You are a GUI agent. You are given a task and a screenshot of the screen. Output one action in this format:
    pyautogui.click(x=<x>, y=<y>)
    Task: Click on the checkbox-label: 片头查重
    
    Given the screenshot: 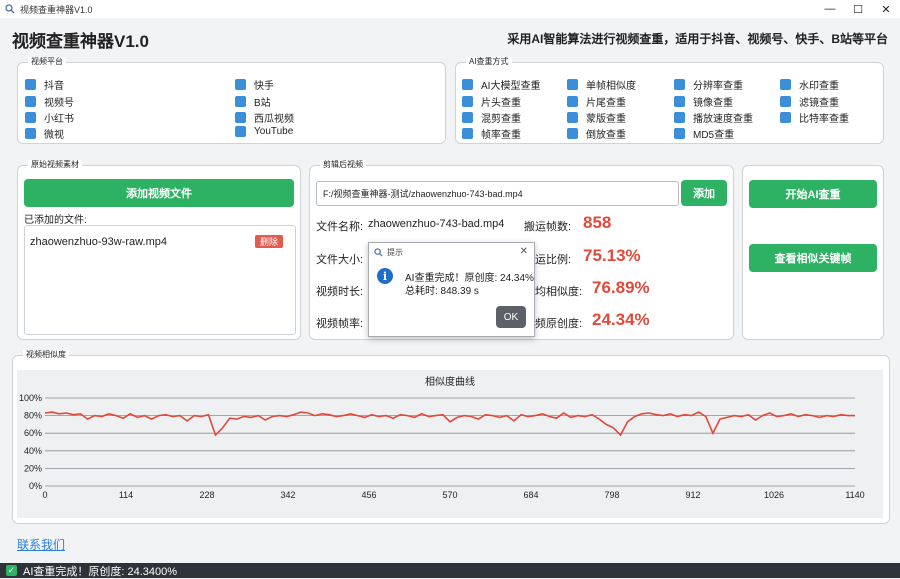 What is the action you would take?
    pyautogui.click(x=501, y=103)
    